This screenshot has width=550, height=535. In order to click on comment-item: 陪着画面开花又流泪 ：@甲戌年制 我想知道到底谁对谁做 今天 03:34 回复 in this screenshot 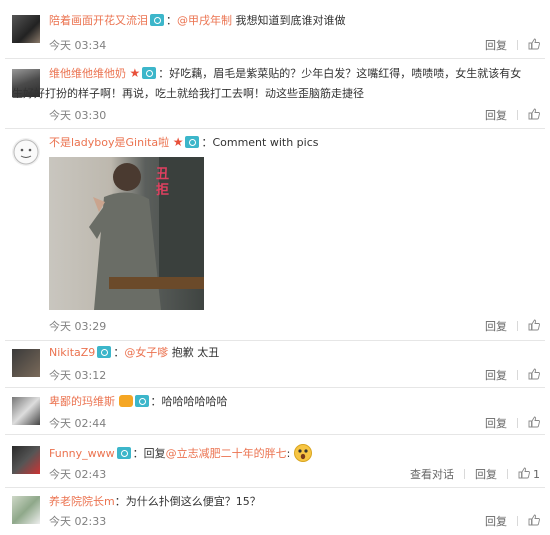, I will do `click(275, 29)`.